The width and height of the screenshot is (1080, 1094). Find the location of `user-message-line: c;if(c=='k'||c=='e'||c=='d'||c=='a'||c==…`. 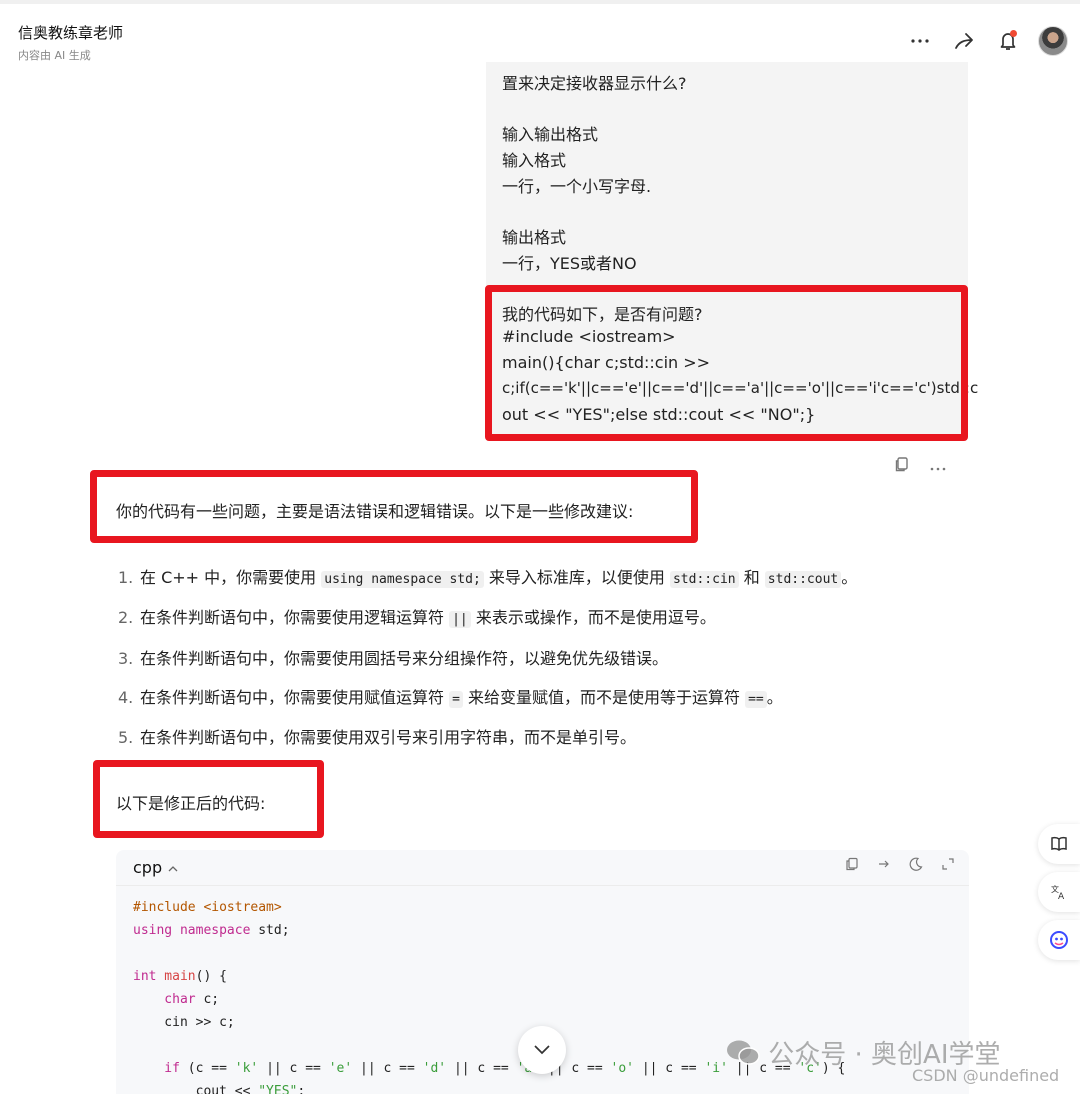

user-message-line: c;if(c=='k'||c=='e'||c=='d'||c=='a'||c==… is located at coordinates (740, 388).